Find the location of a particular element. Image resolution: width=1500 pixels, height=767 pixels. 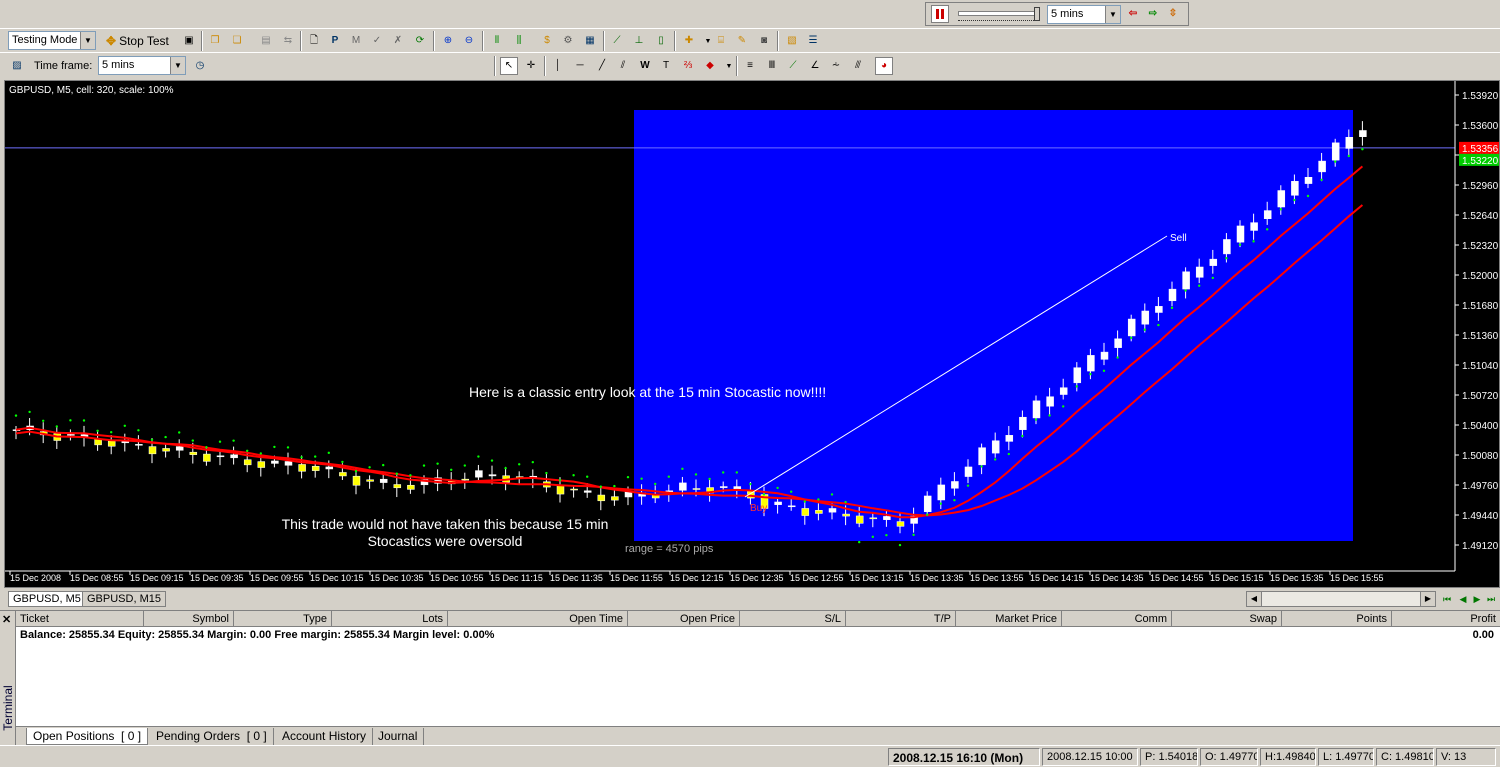

col-market-price: Market Price is located at coordinates (1009, 619).